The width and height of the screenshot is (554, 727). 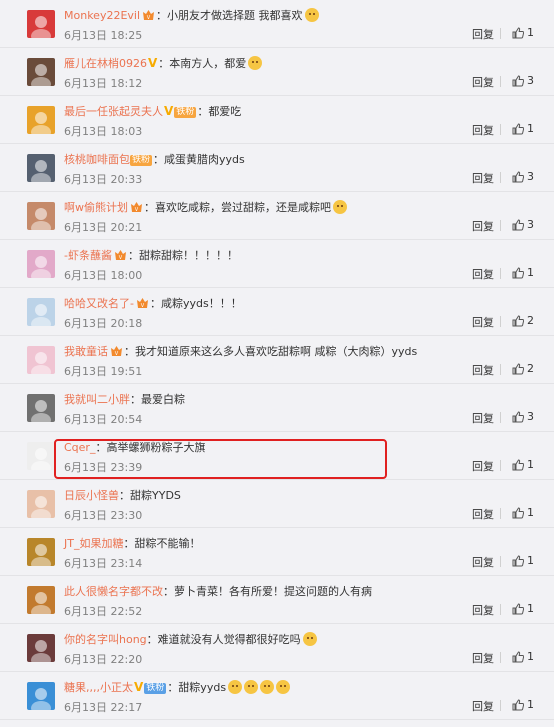 I want to click on comment-line: 我就叫二小胖：最爱白粽, so click(x=124, y=399).